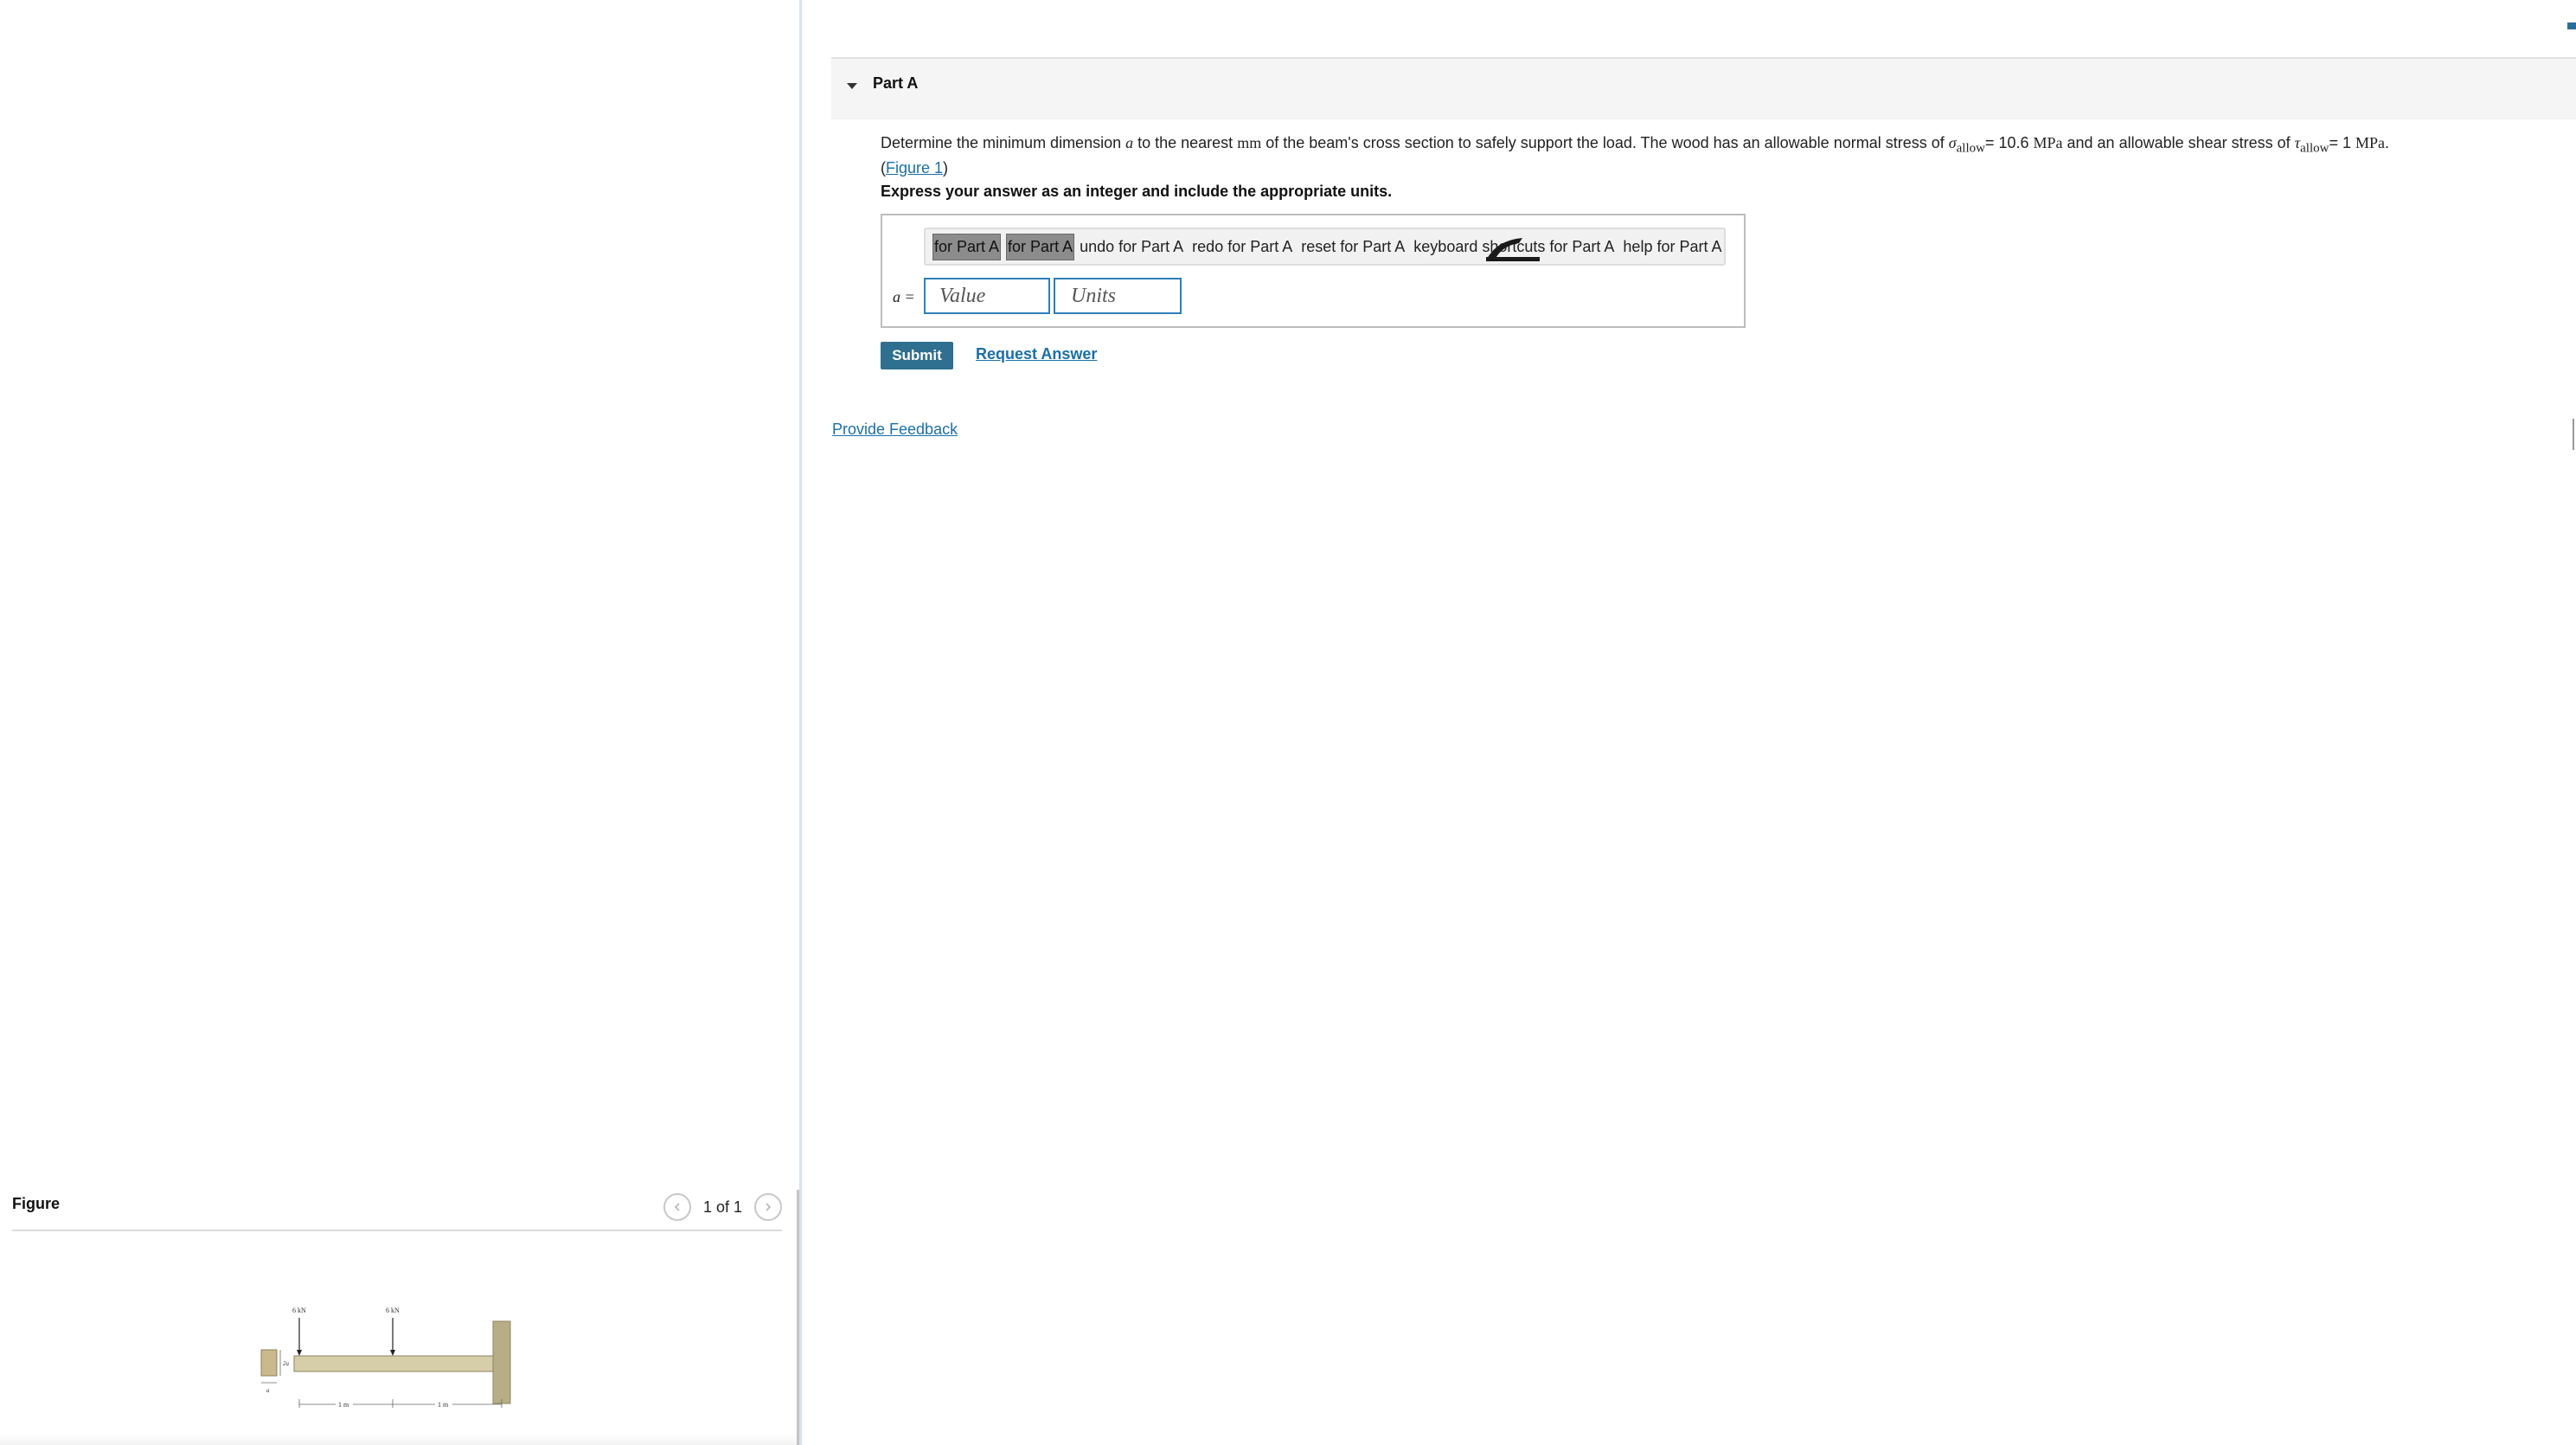  I want to click on units-input, so click(1118, 296).